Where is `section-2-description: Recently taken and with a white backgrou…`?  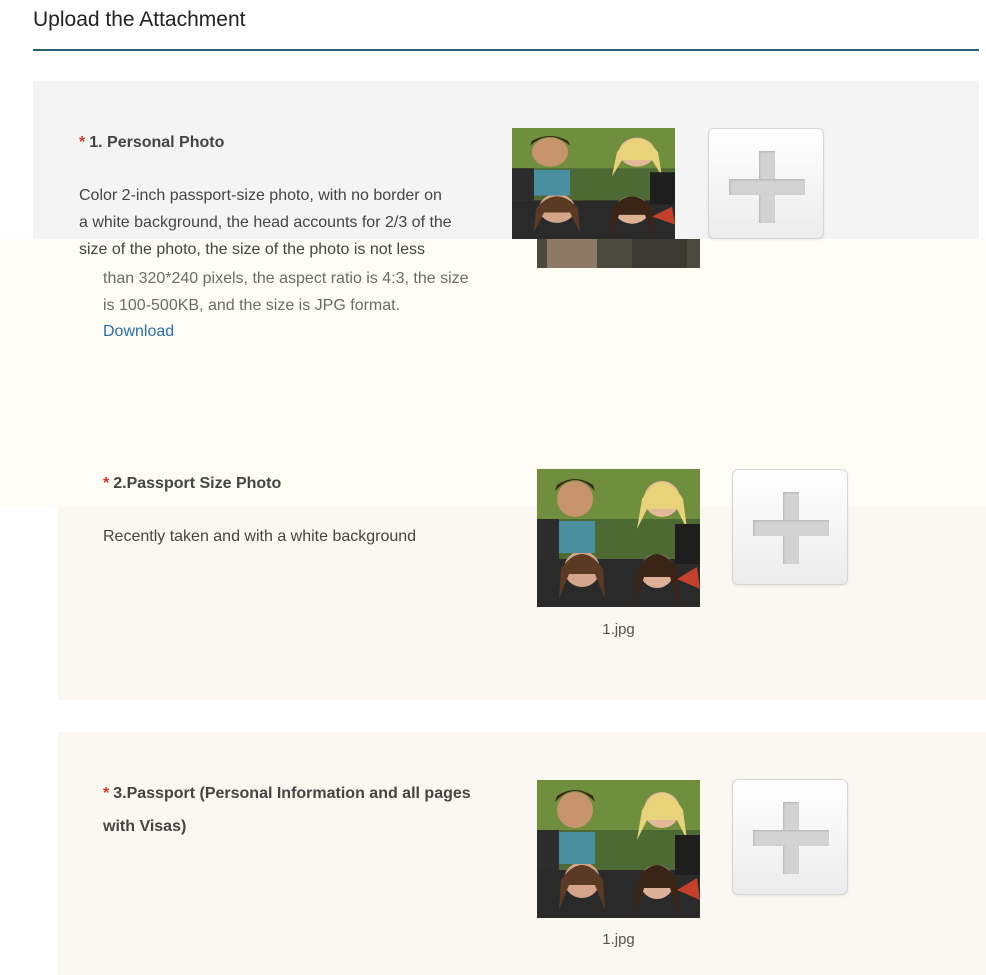
section-2-description: Recently taken and with a white backgrou… is located at coordinates (260, 536).